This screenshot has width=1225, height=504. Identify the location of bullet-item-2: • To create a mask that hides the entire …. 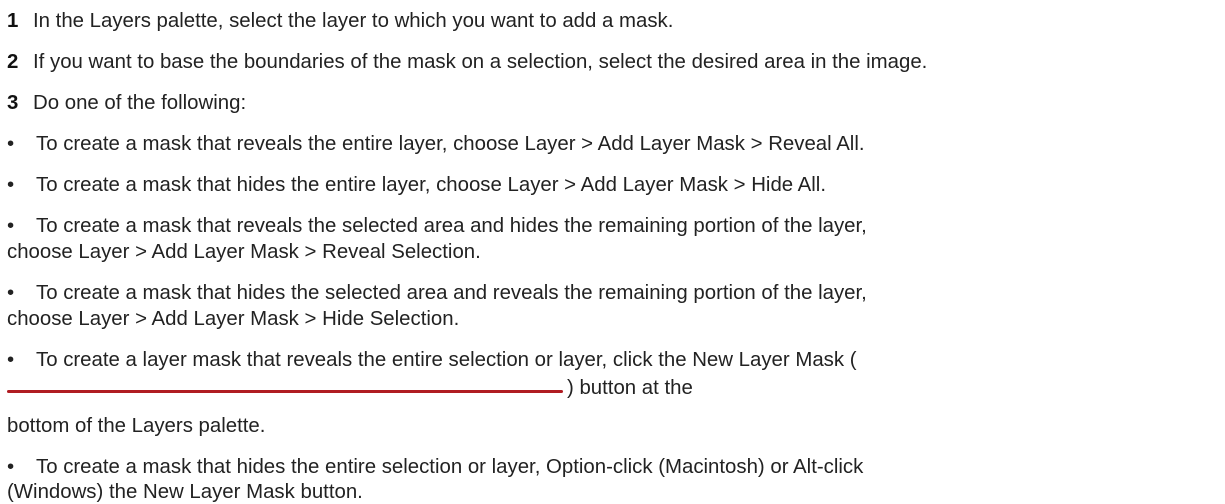
(416, 185).